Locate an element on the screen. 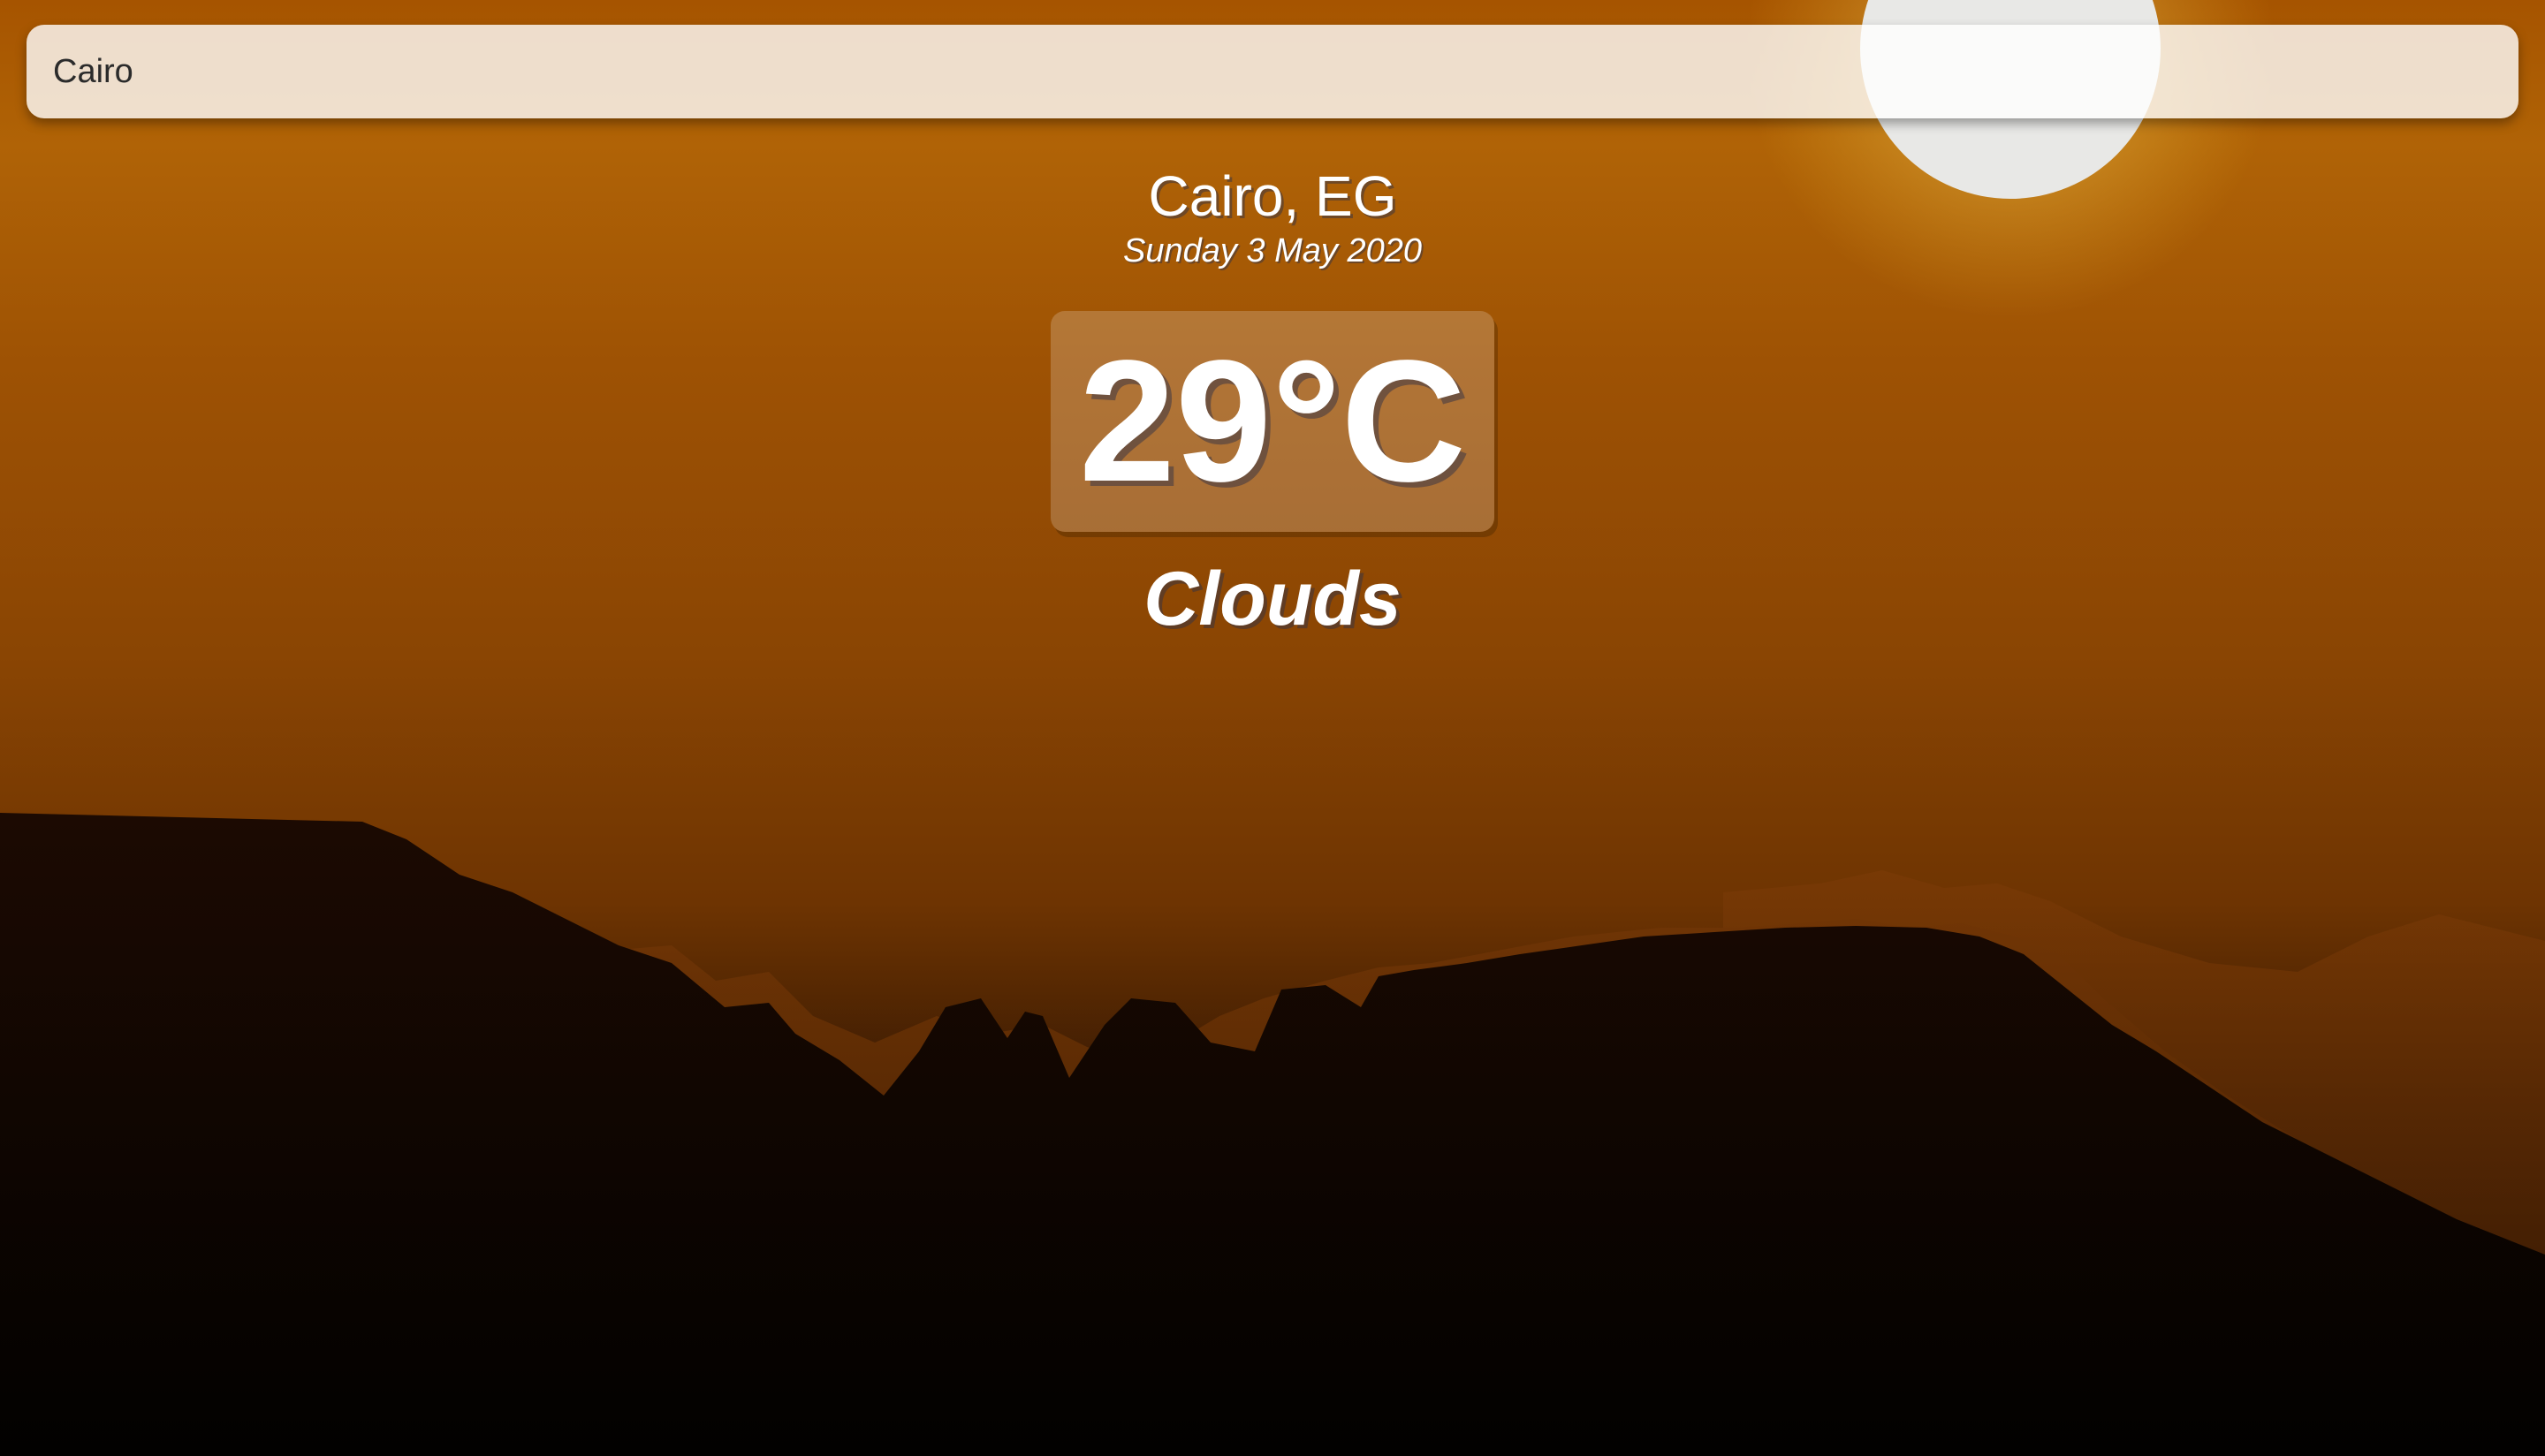  temperature-display: 29°C is located at coordinates (1272, 421).